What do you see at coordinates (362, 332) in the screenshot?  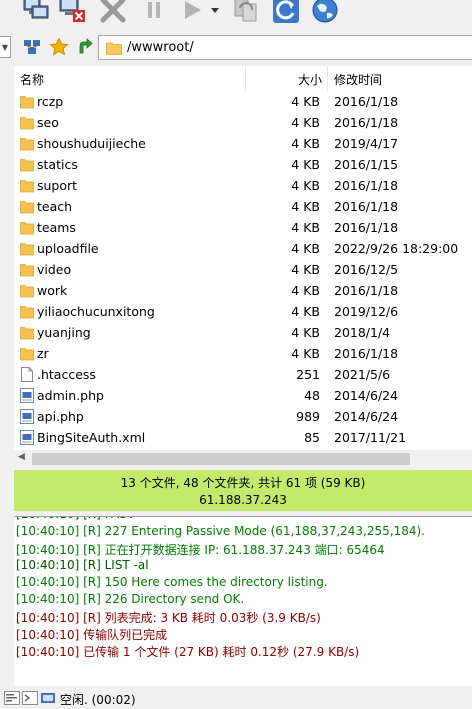 I see `file-modified: 2018/1/4` at bounding box center [362, 332].